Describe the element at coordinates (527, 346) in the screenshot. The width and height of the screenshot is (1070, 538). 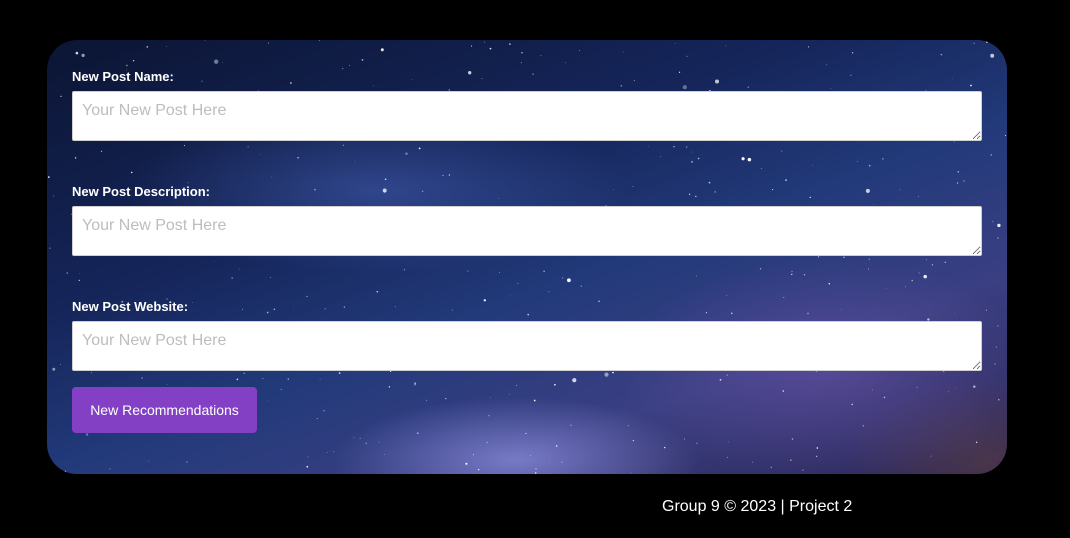
I see `post-website-input` at that location.